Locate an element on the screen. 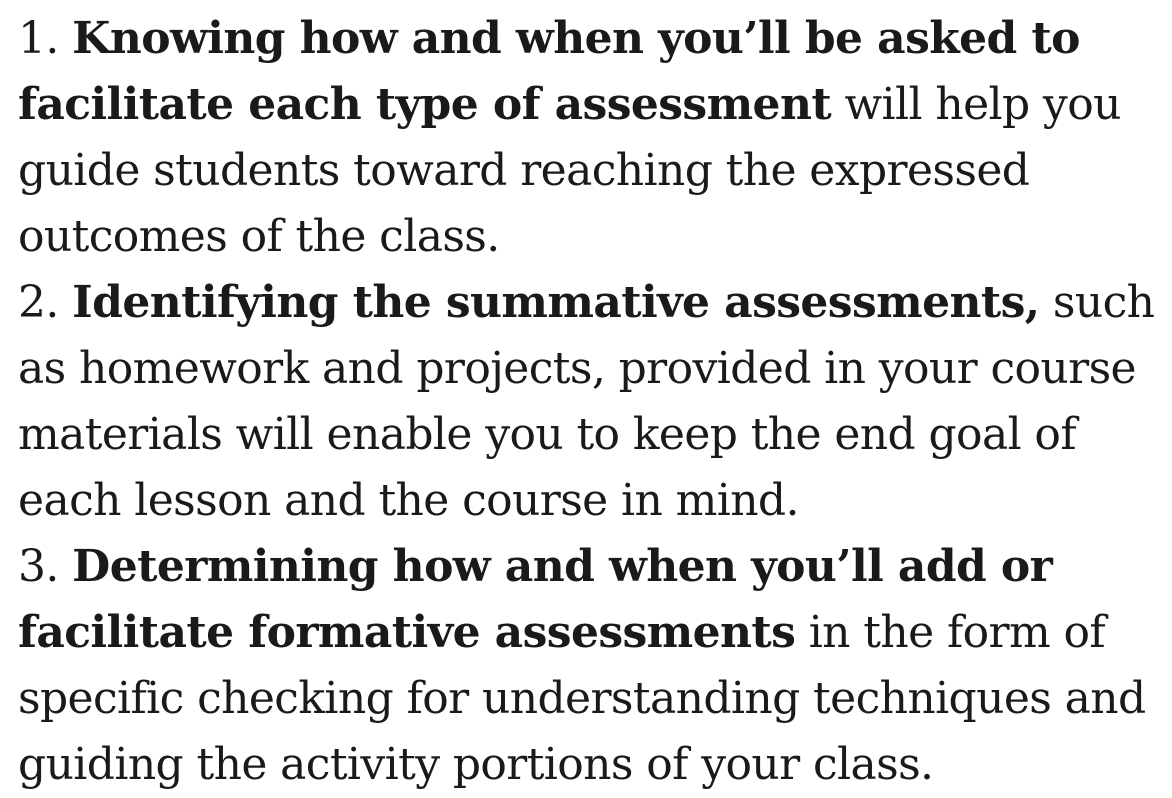 This screenshot has height=798, width=1172. item-number: 3. is located at coordinates (38, 566).